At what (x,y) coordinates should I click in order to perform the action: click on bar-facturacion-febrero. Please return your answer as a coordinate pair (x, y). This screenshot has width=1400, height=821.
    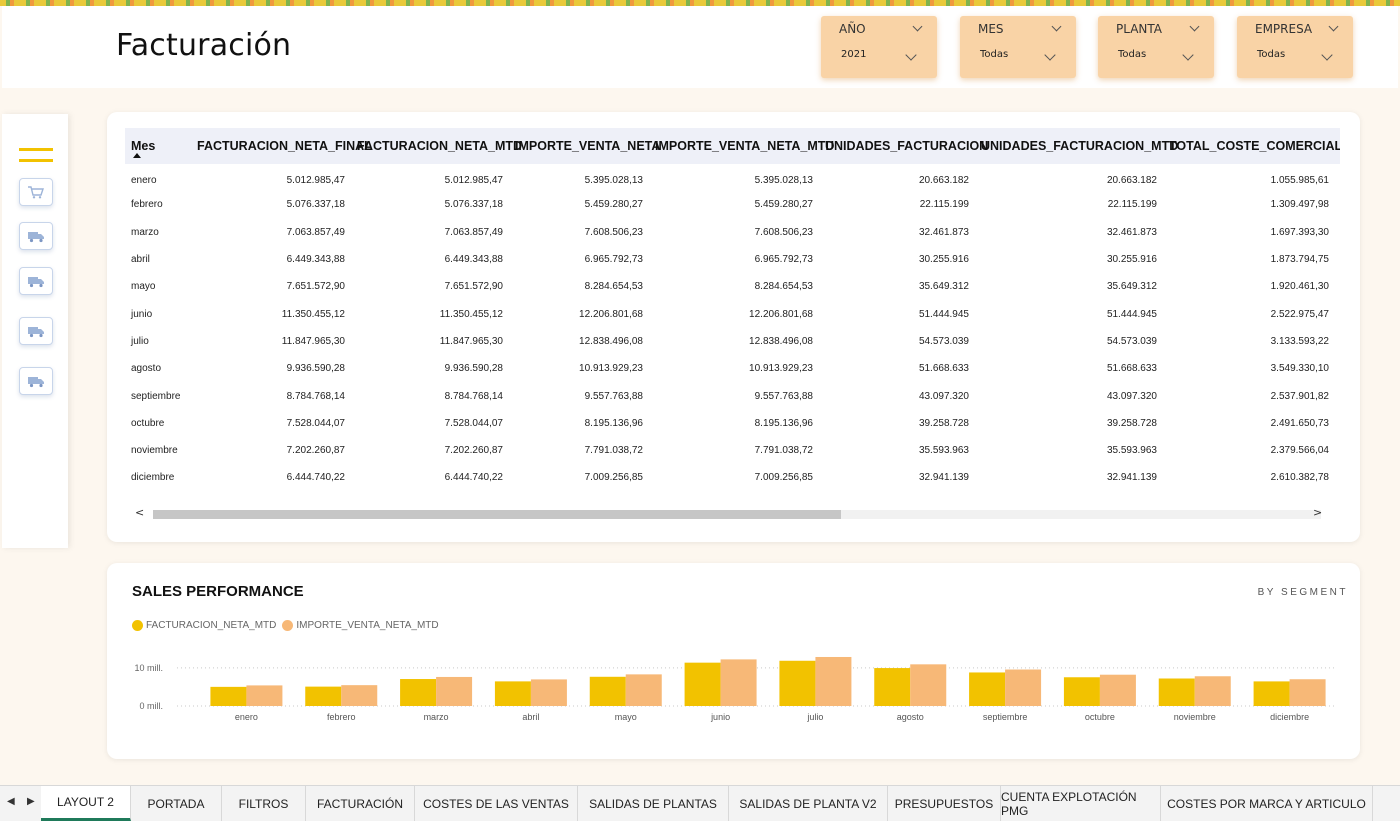
    Looking at the image, I should click on (323, 696).